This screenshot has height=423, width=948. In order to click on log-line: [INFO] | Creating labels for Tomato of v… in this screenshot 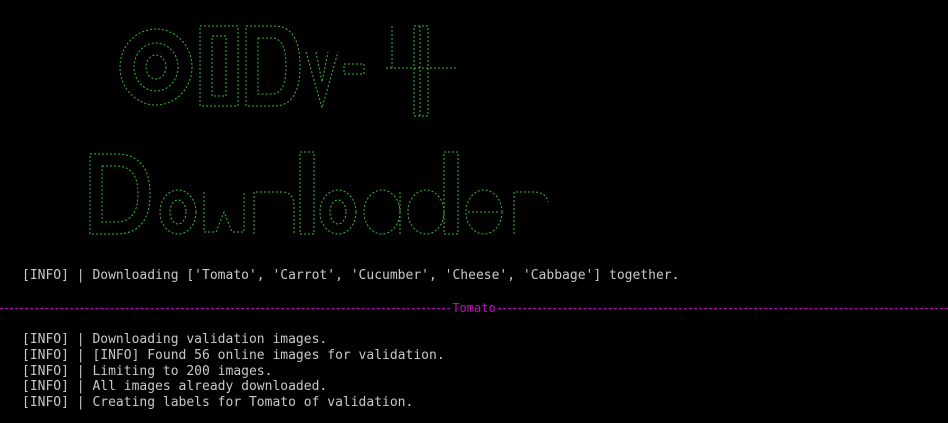, I will do `click(218, 403)`.